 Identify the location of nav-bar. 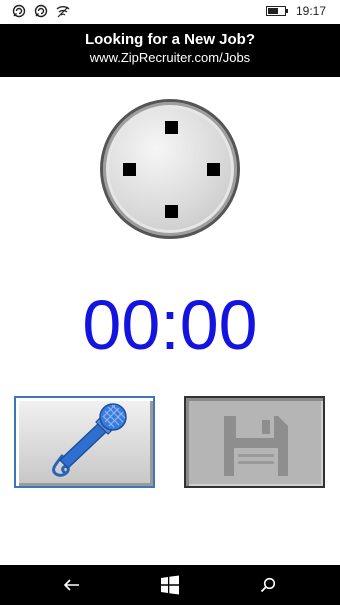
(170, 585).